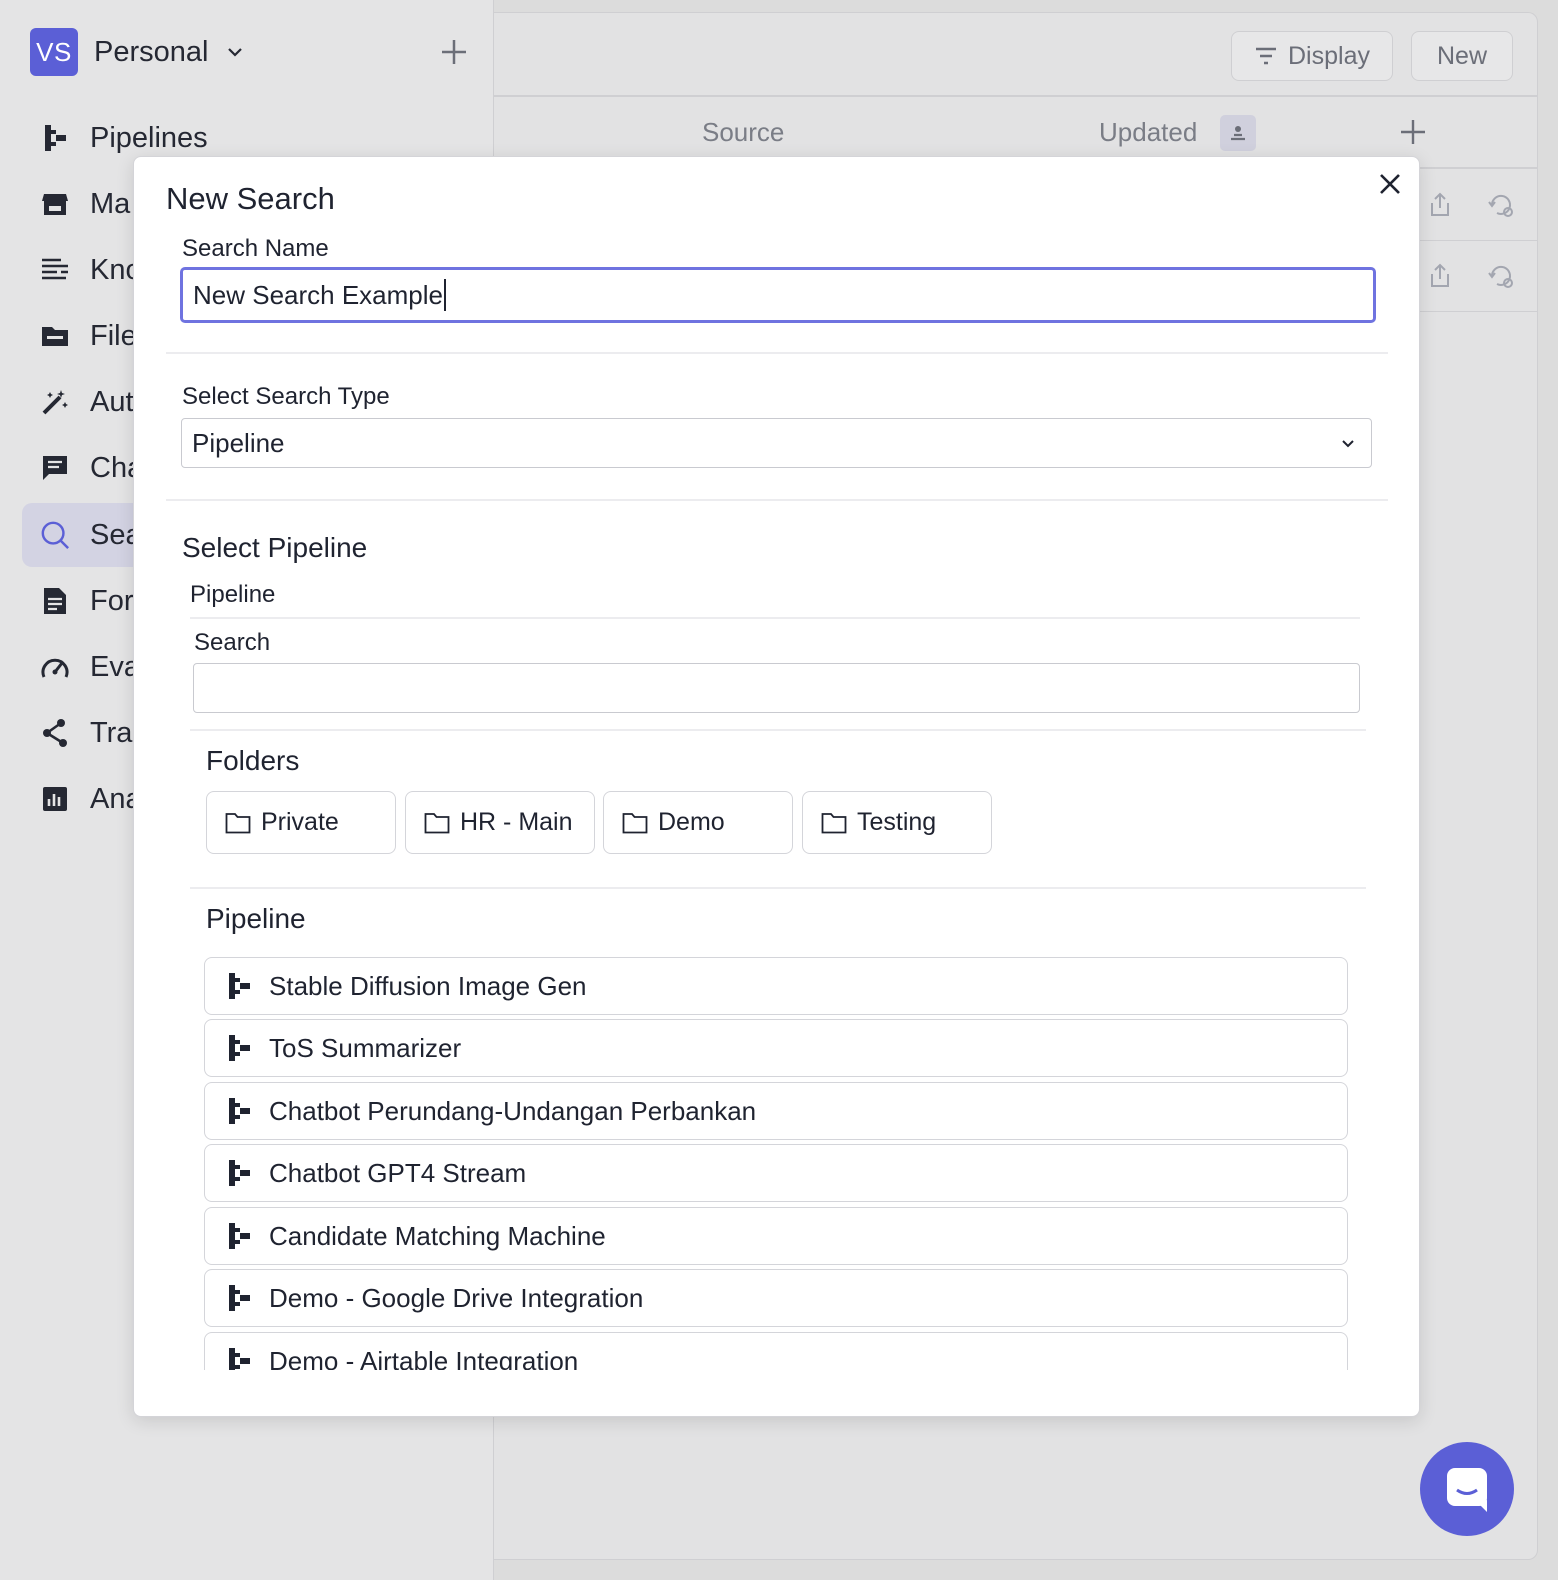 This screenshot has width=1558, height=1580. I want to click on close-icon, so click(1390, 184).